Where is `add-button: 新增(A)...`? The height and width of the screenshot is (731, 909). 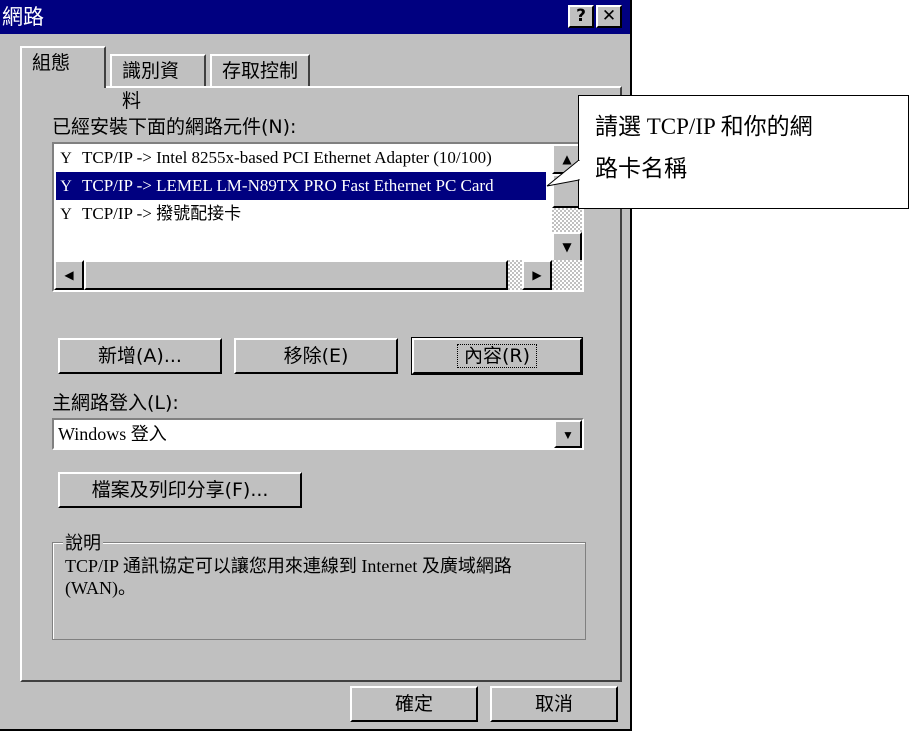
add-button: 新增(A)... is located at coordinates (140, 356).